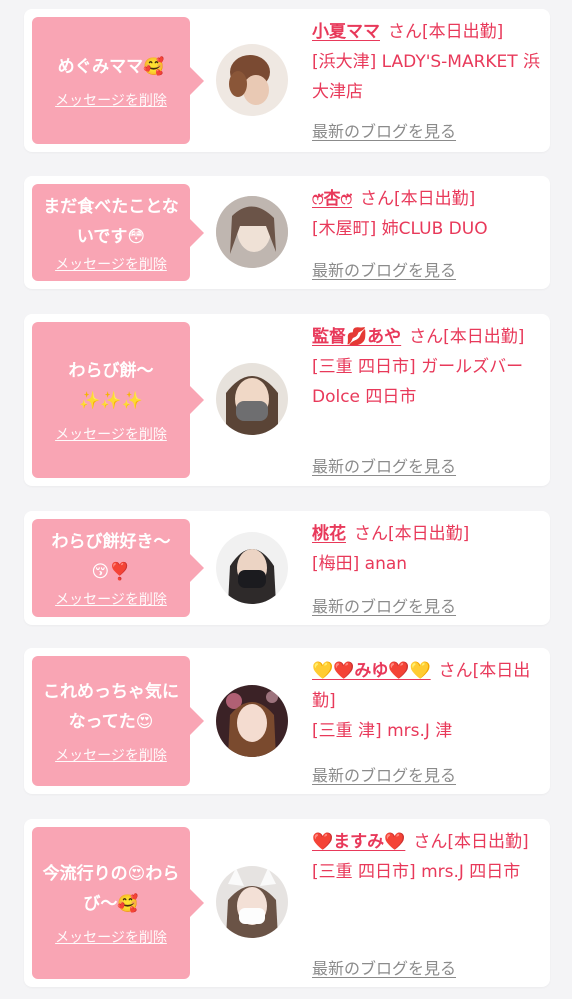  I want to click on profile-info: 桃花 さん[本日出勤] [梅田] anan, so click(427, 549).